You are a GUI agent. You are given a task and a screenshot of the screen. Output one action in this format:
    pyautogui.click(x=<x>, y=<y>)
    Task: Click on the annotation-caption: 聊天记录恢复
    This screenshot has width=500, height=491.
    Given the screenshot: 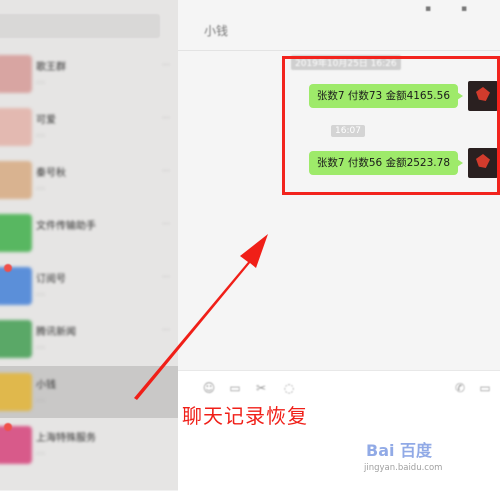 What is the action you would take?
    pyautogui.click(x=245, y=416)
    